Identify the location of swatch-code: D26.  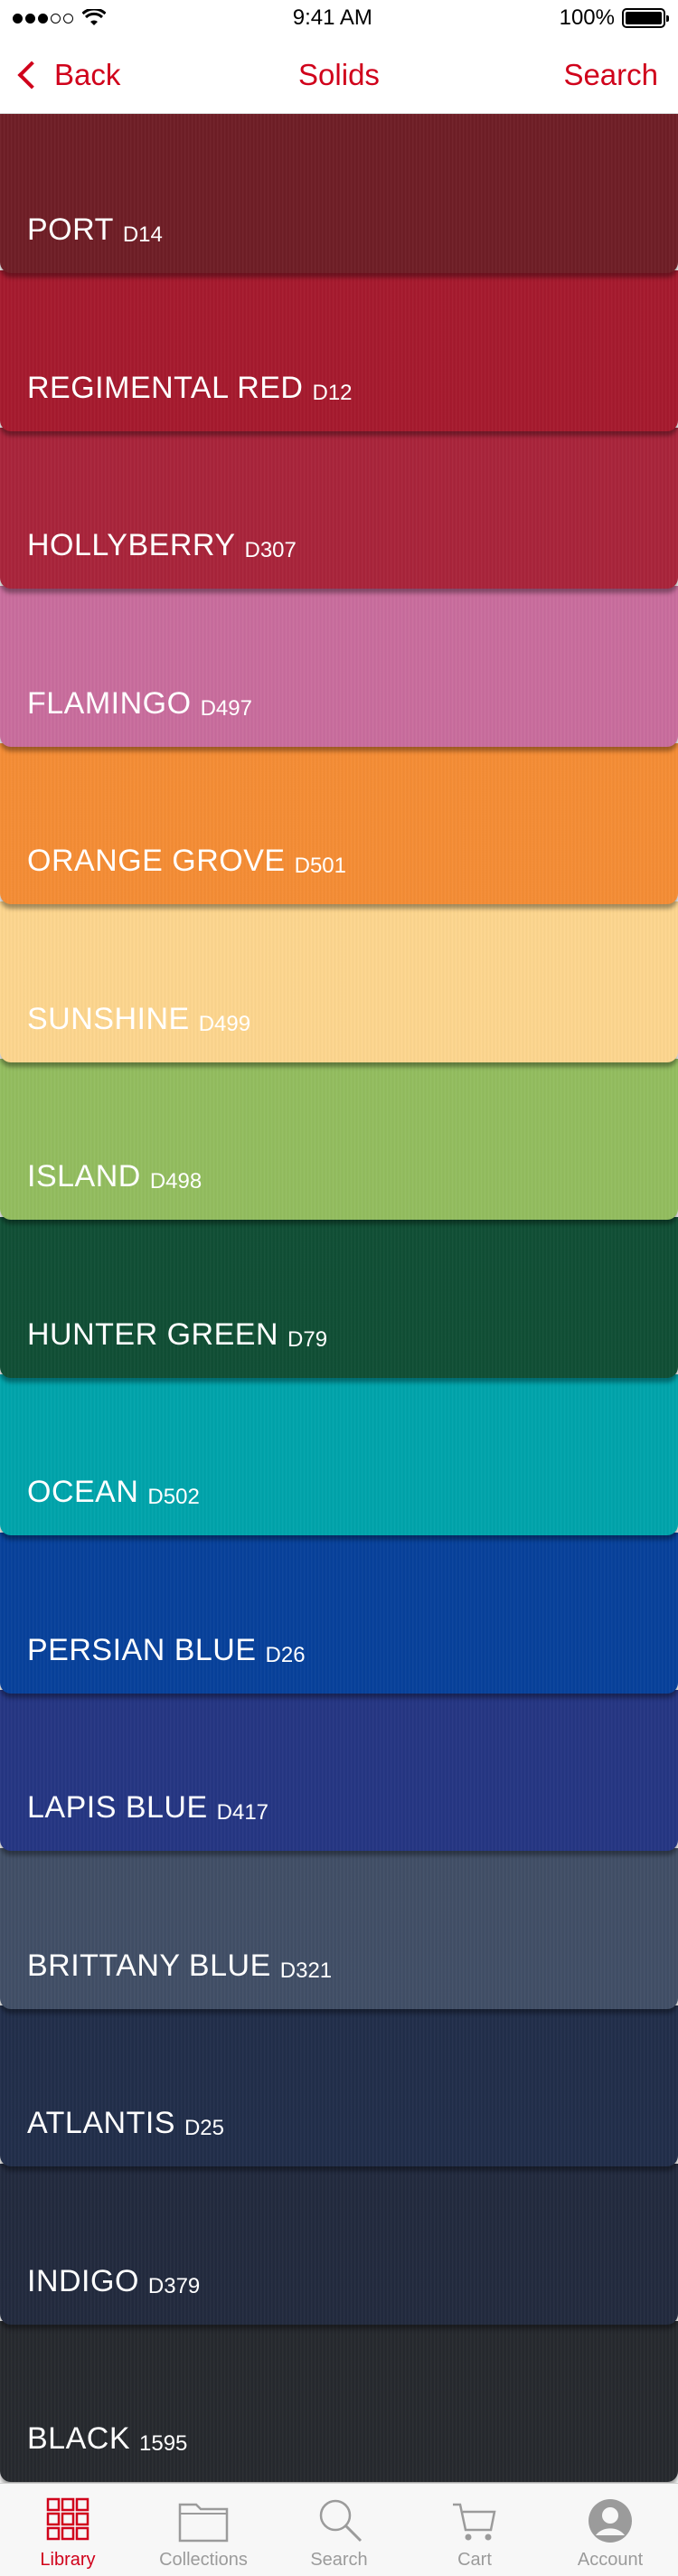
(285, 1654).